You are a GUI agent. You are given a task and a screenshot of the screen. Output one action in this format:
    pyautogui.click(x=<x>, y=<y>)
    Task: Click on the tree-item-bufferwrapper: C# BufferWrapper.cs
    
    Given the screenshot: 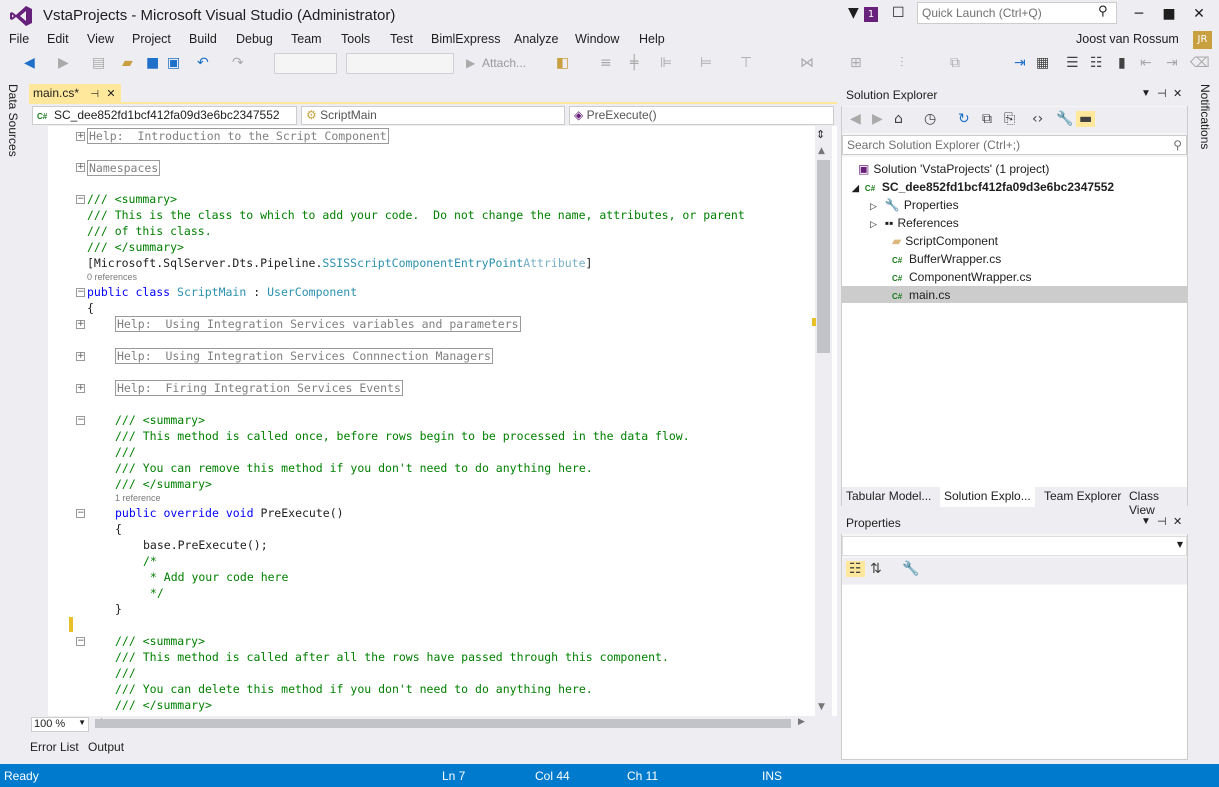 What is the action you would take?
    pyautogui.click(x=946, y=259)
    